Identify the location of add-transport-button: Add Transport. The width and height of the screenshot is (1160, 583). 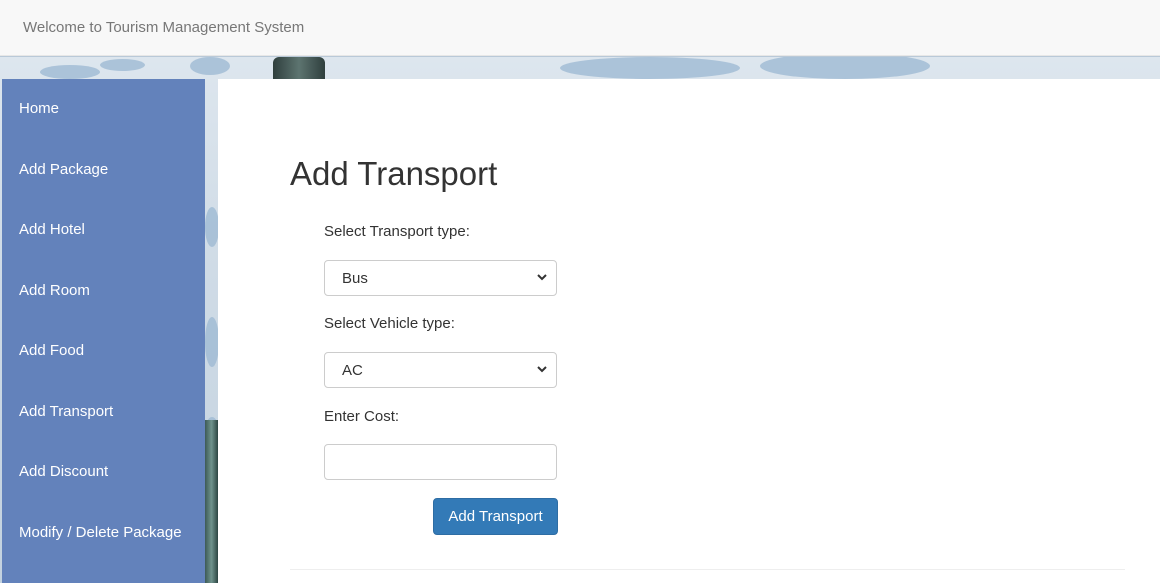
(495, 516).